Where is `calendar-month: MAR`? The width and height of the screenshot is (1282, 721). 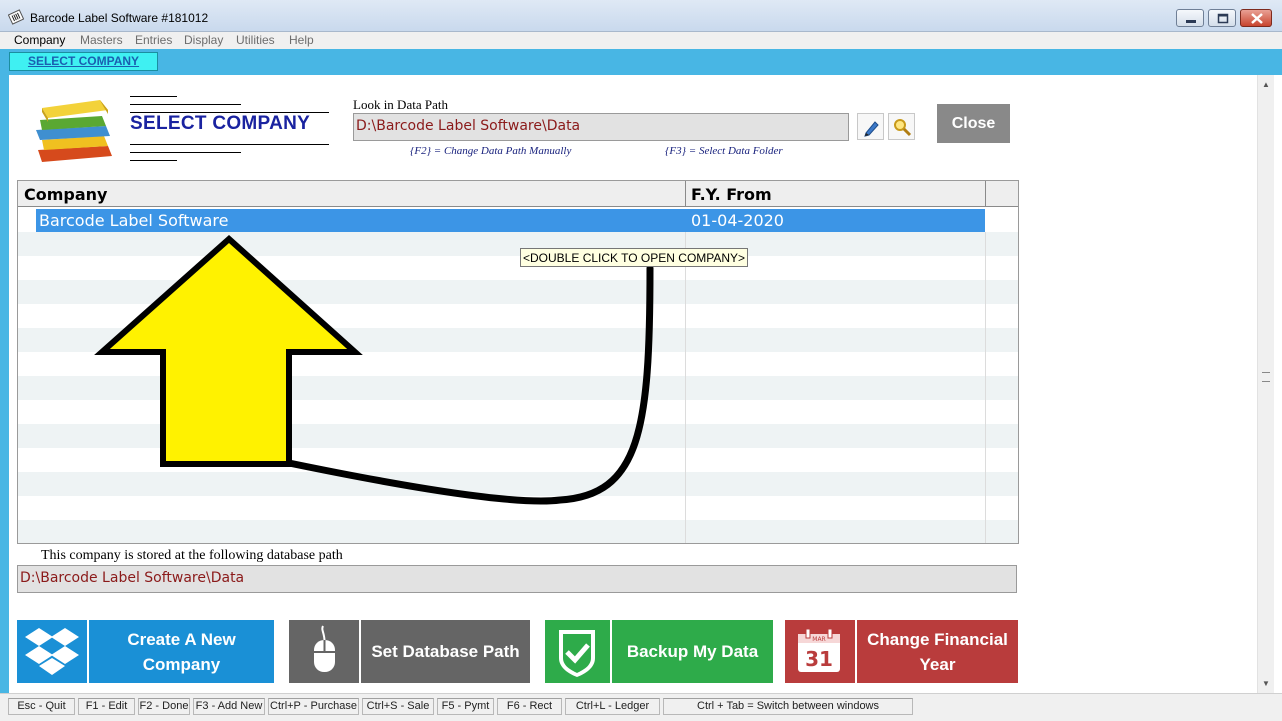
calendar-month: MAR is located at coordinates (818, 639).